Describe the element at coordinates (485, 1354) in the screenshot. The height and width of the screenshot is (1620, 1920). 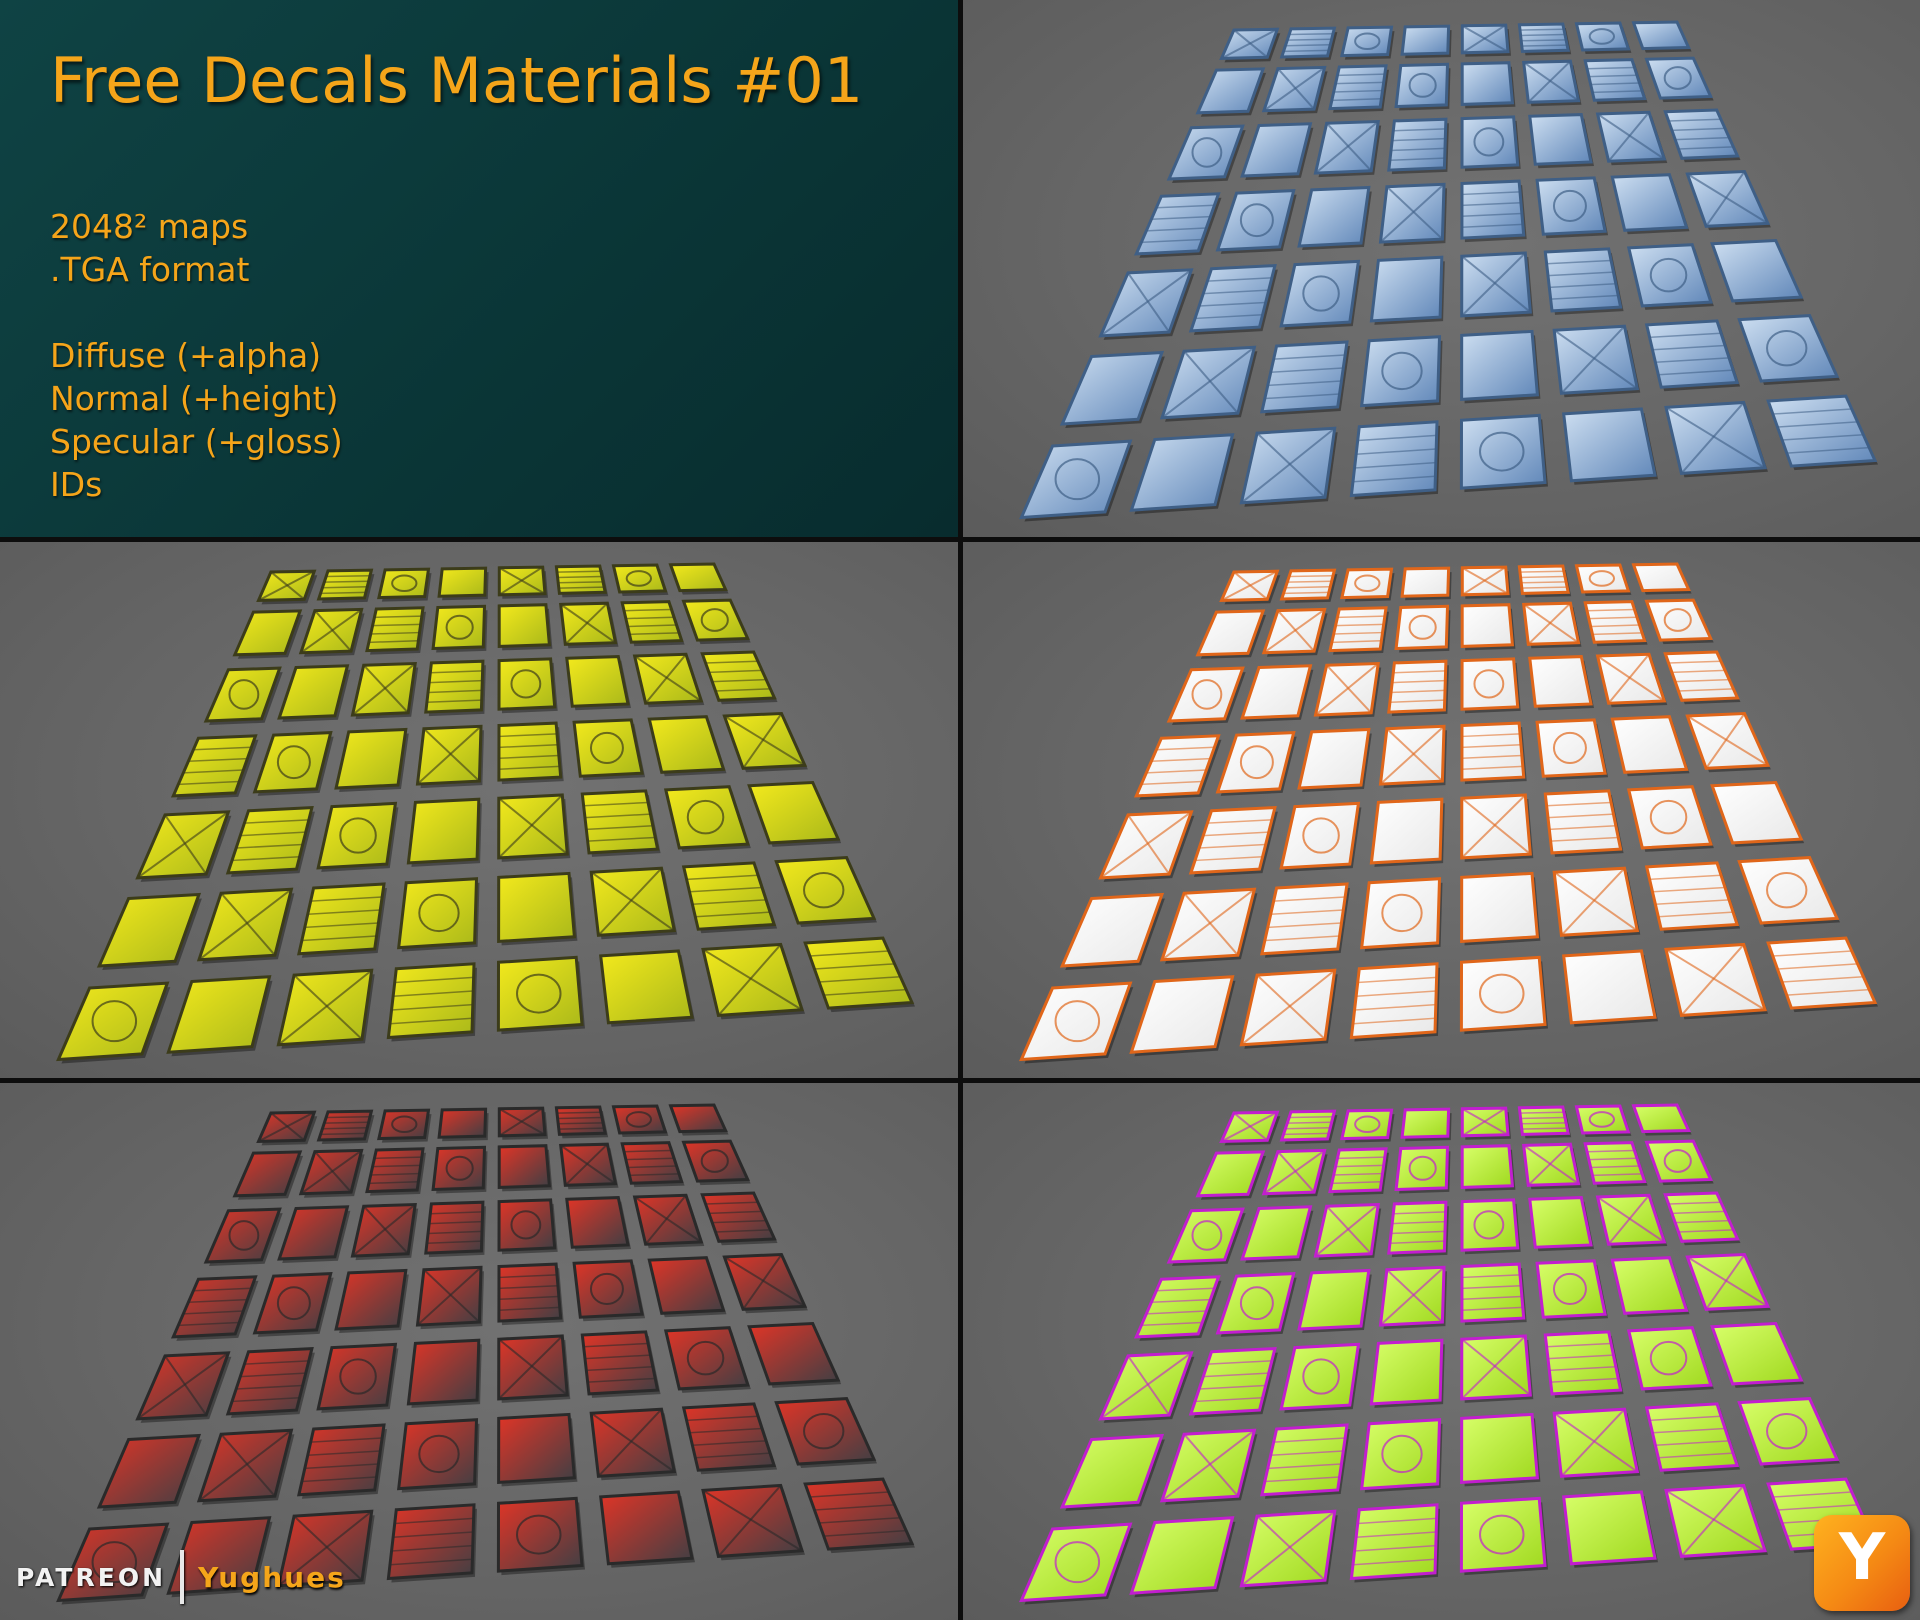
I see `decal-grid-red-dark` at that location.